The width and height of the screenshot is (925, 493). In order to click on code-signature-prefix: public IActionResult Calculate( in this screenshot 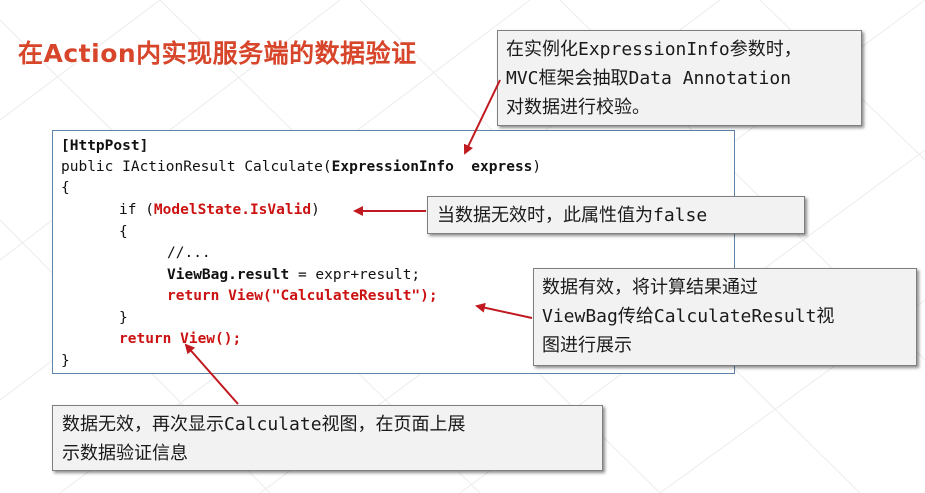, I will do `click(196, 167)`.